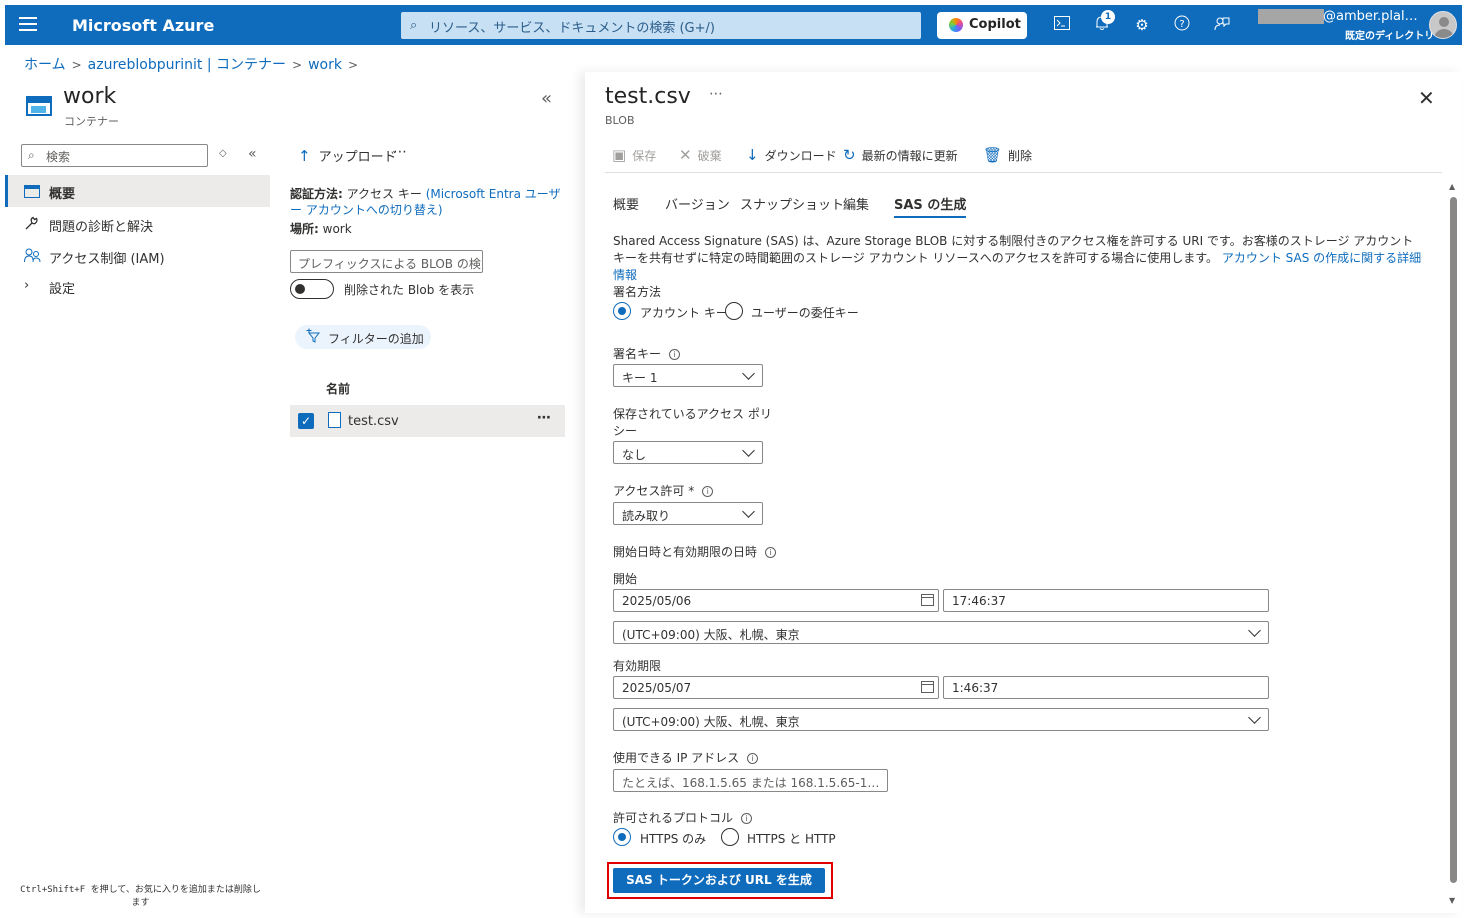 This screenshot has width=1467, height=918. Describe the element at coordinates (252, 154) in the screenshot. I see `collapse-menu-icon: «` at that location.